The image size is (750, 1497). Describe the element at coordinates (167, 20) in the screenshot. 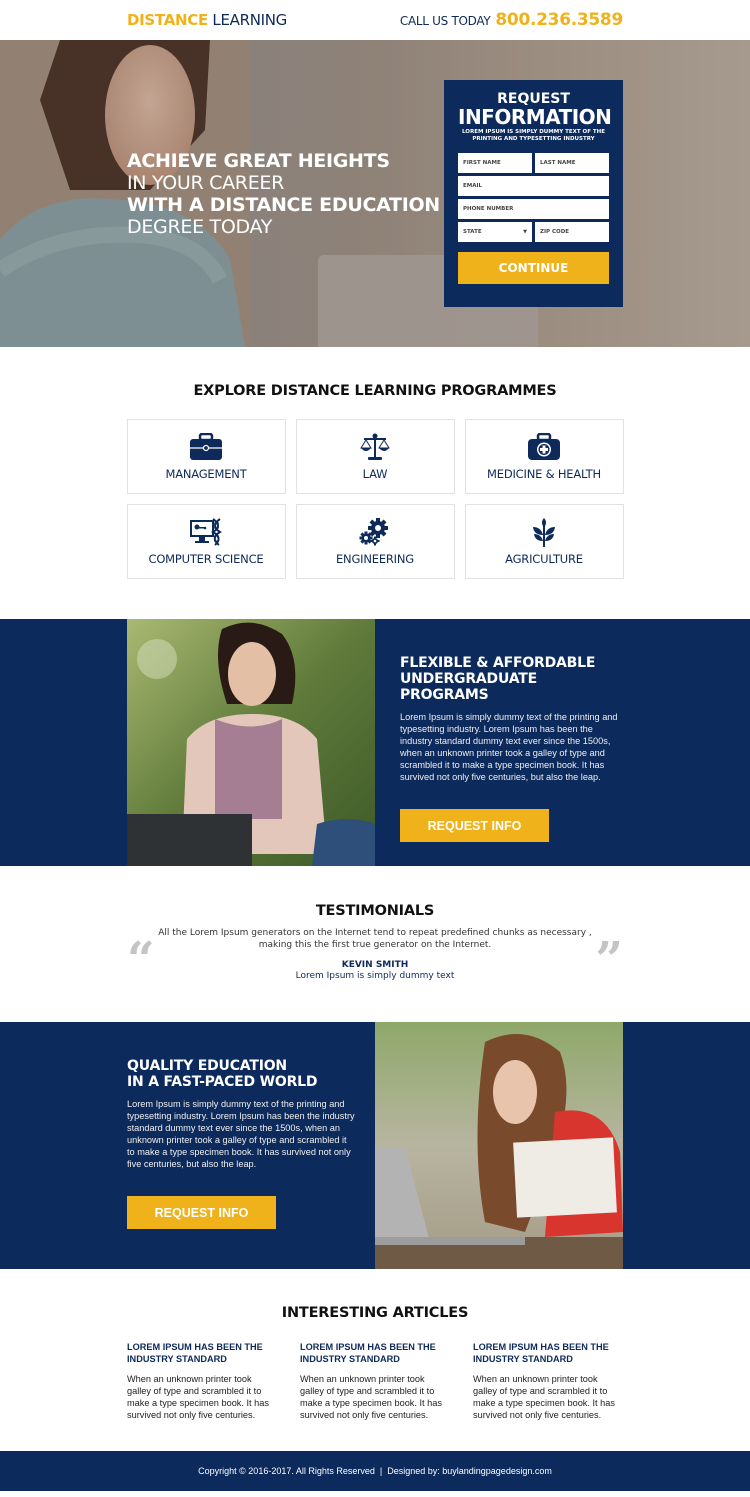

I see `logo-part1: DISTANCE` at that location.